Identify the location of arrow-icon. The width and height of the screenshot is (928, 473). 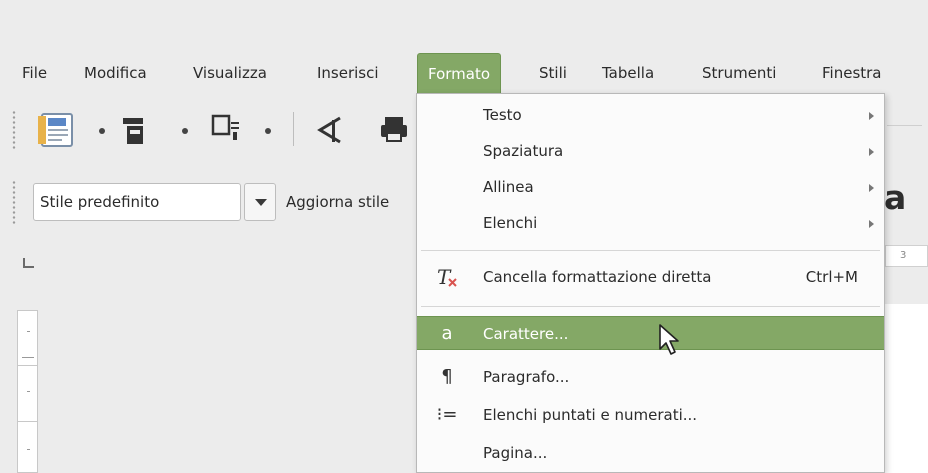
(329, 130).